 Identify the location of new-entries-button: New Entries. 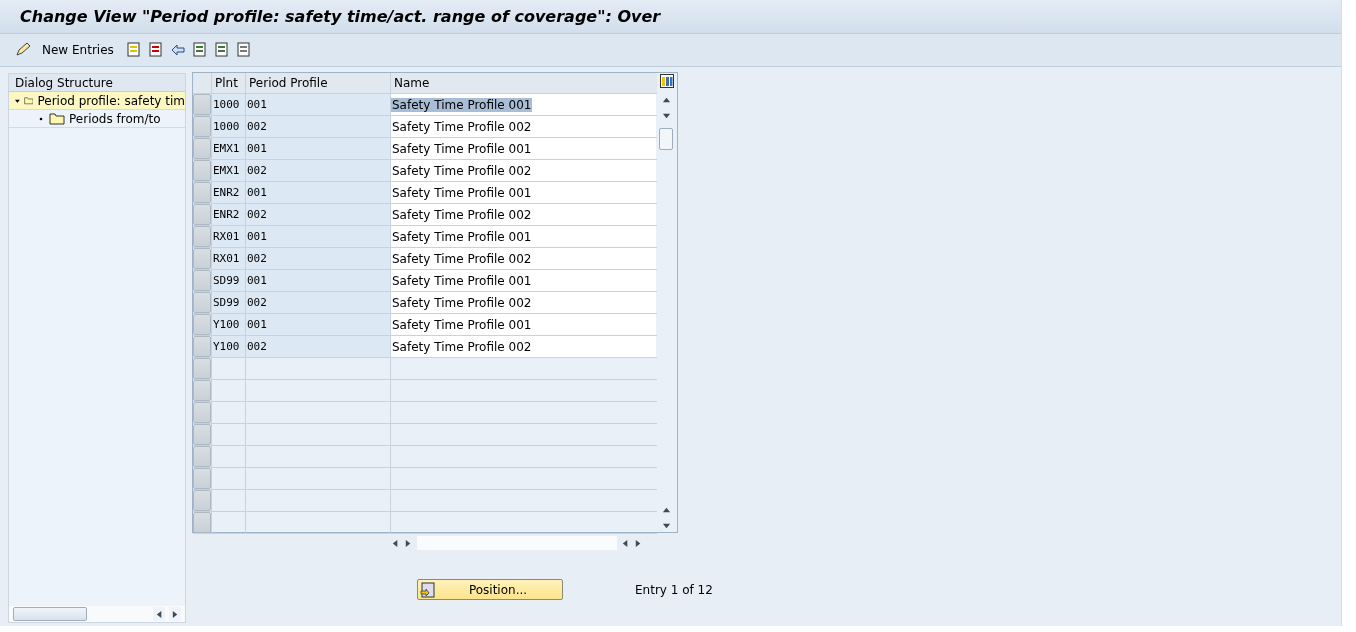
(79, 50).